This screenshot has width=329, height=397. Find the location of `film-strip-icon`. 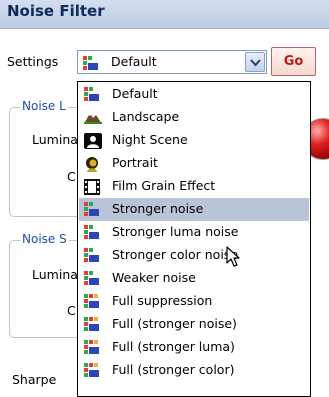

film-strip-icon is located at coordinates (92, 189).